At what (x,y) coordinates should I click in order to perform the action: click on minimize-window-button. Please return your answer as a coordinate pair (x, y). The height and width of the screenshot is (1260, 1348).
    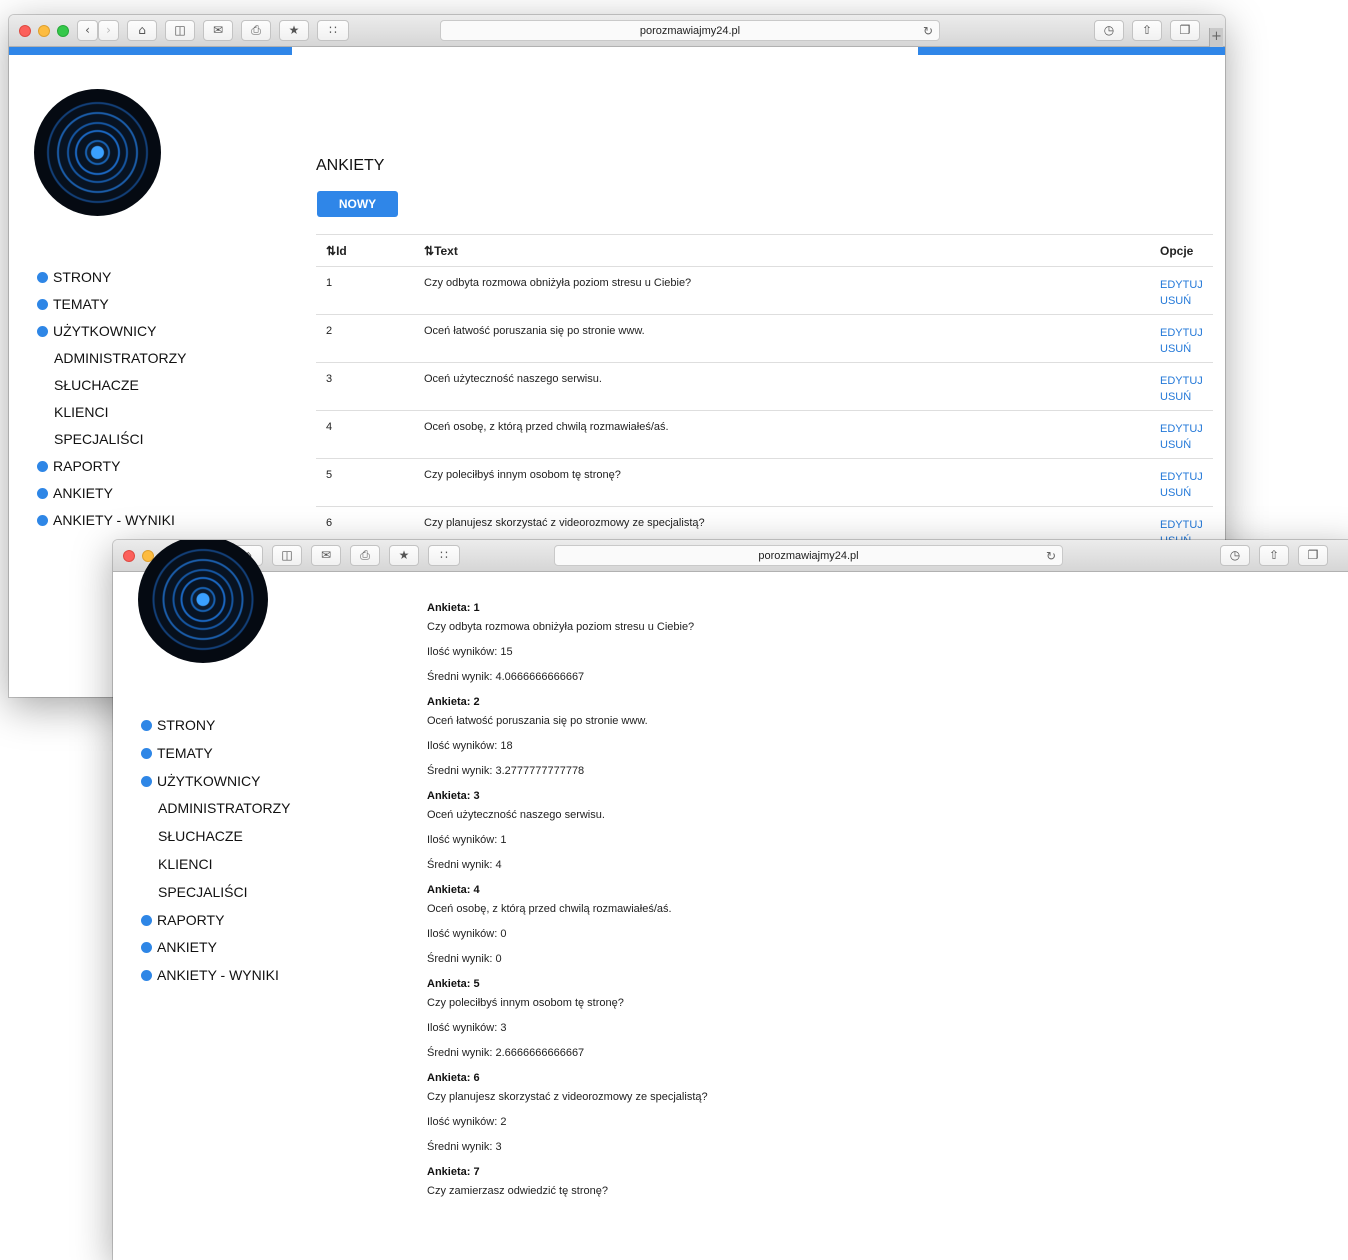
    Looking at the image, I should click on (44, 31).